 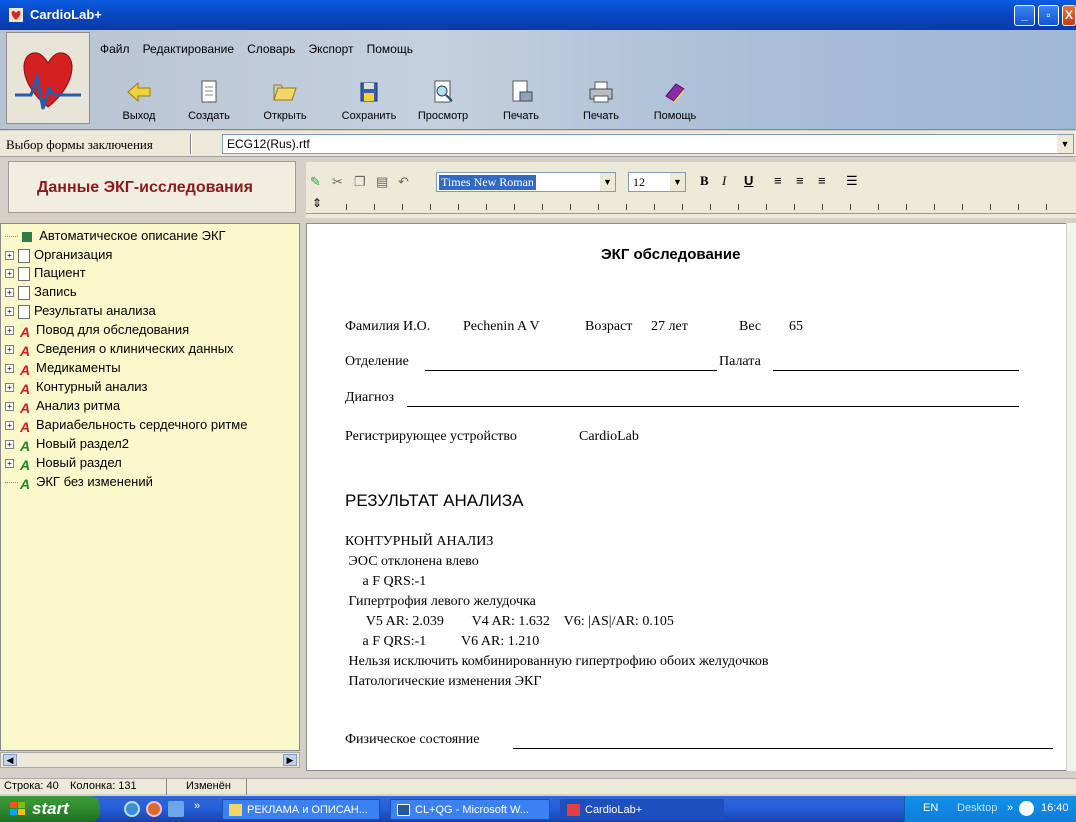 I want to click on document-vertical-scrollbar, so click(x=1071, y=497).